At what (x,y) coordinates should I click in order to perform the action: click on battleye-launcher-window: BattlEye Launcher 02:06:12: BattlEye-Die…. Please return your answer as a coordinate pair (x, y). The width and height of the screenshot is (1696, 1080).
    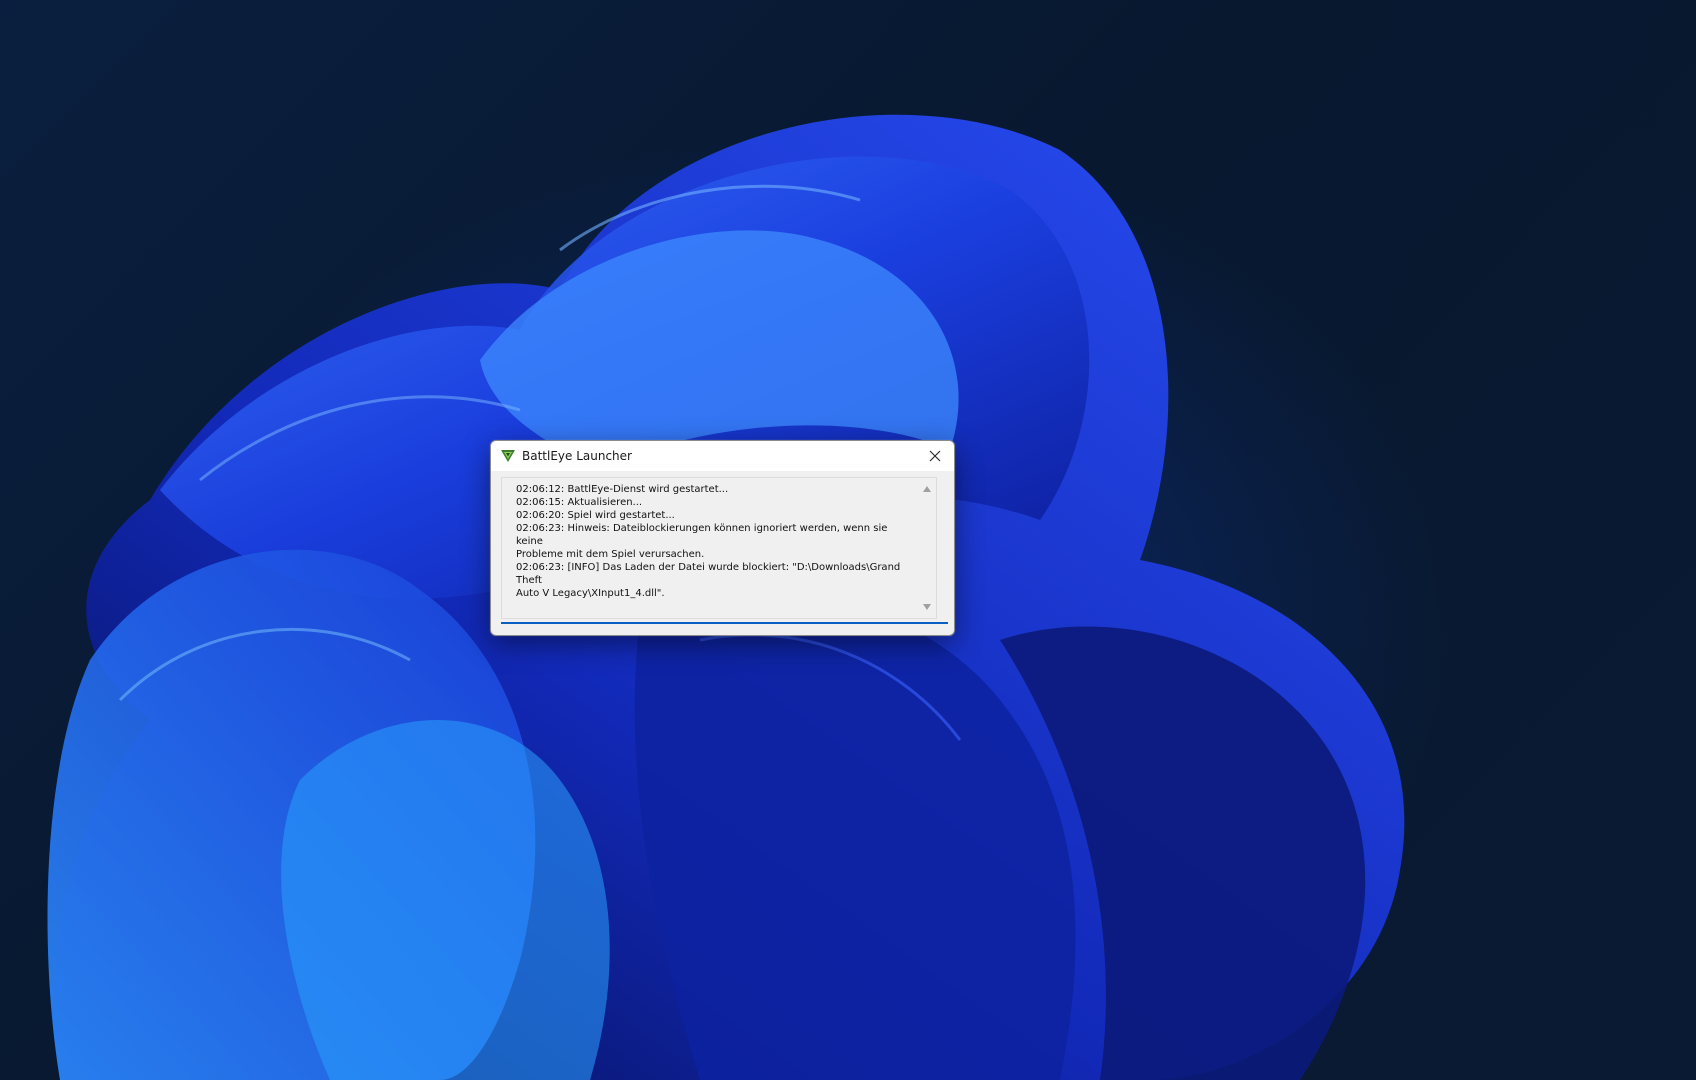
    Looking at the image, I should click on (722, 538).